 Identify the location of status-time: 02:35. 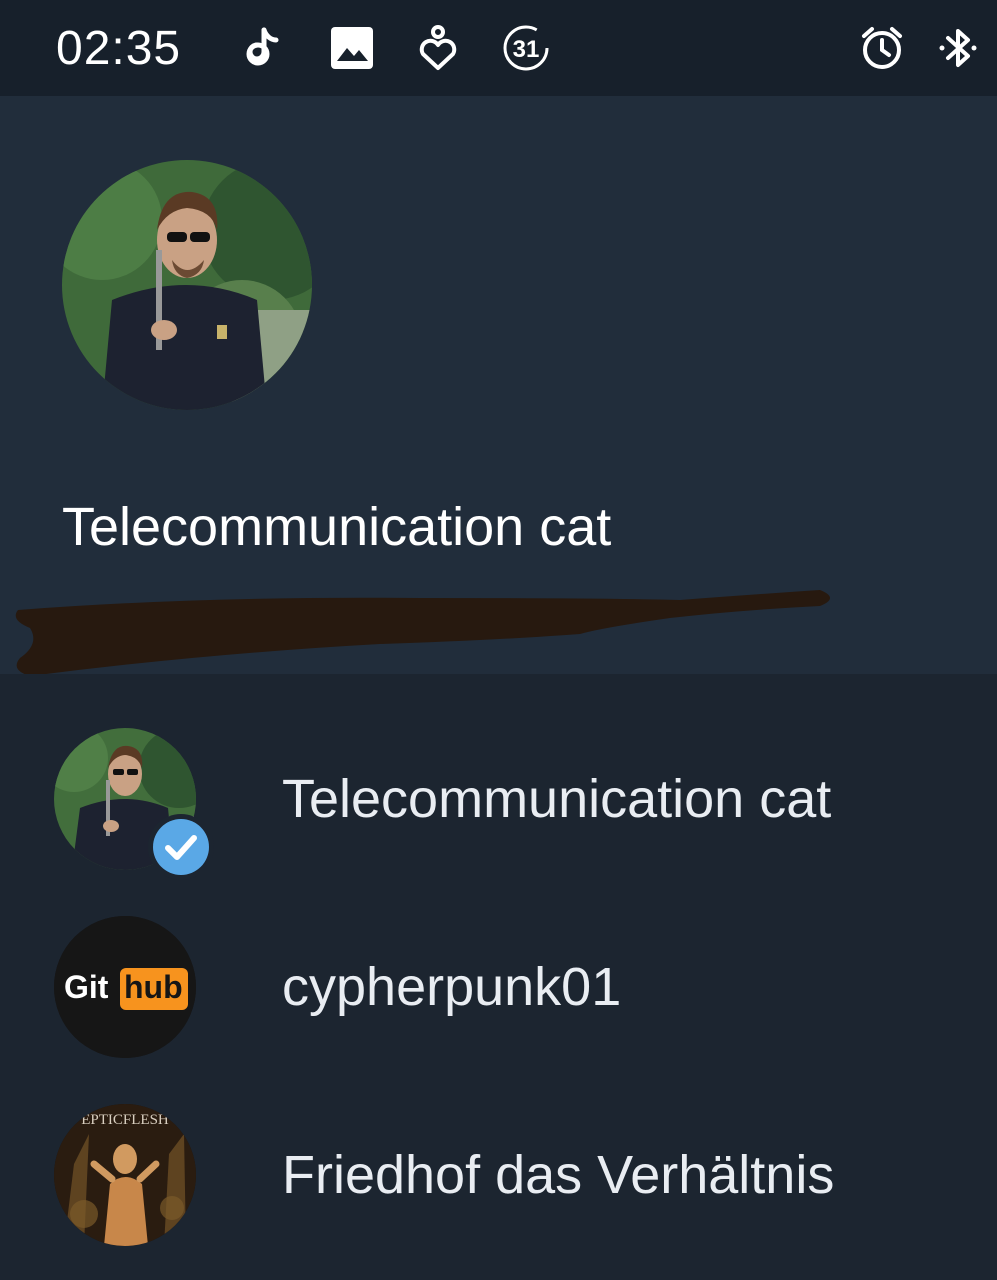
(119, 48).